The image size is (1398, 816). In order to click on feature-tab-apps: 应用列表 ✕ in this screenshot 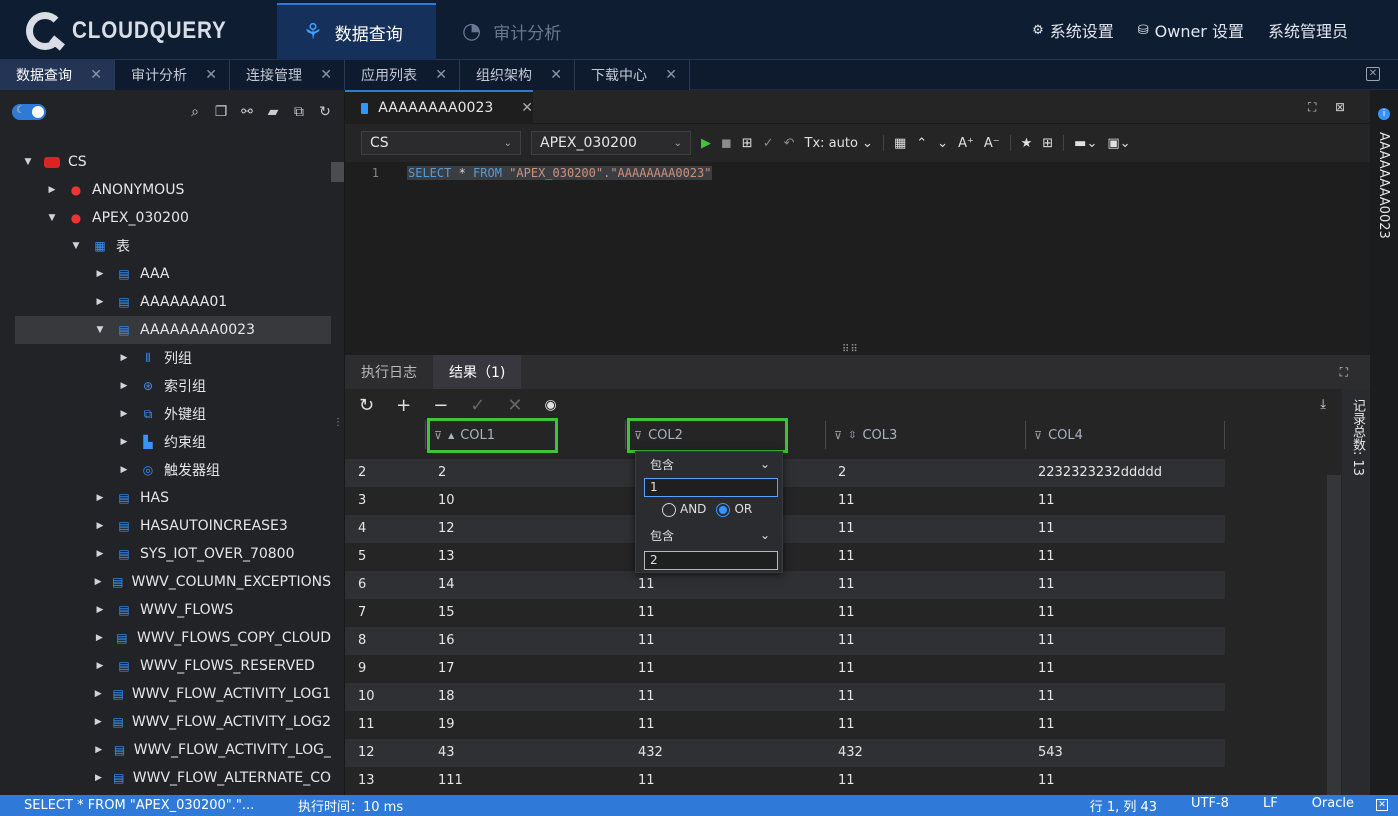, I will do `click(402, 75)`.